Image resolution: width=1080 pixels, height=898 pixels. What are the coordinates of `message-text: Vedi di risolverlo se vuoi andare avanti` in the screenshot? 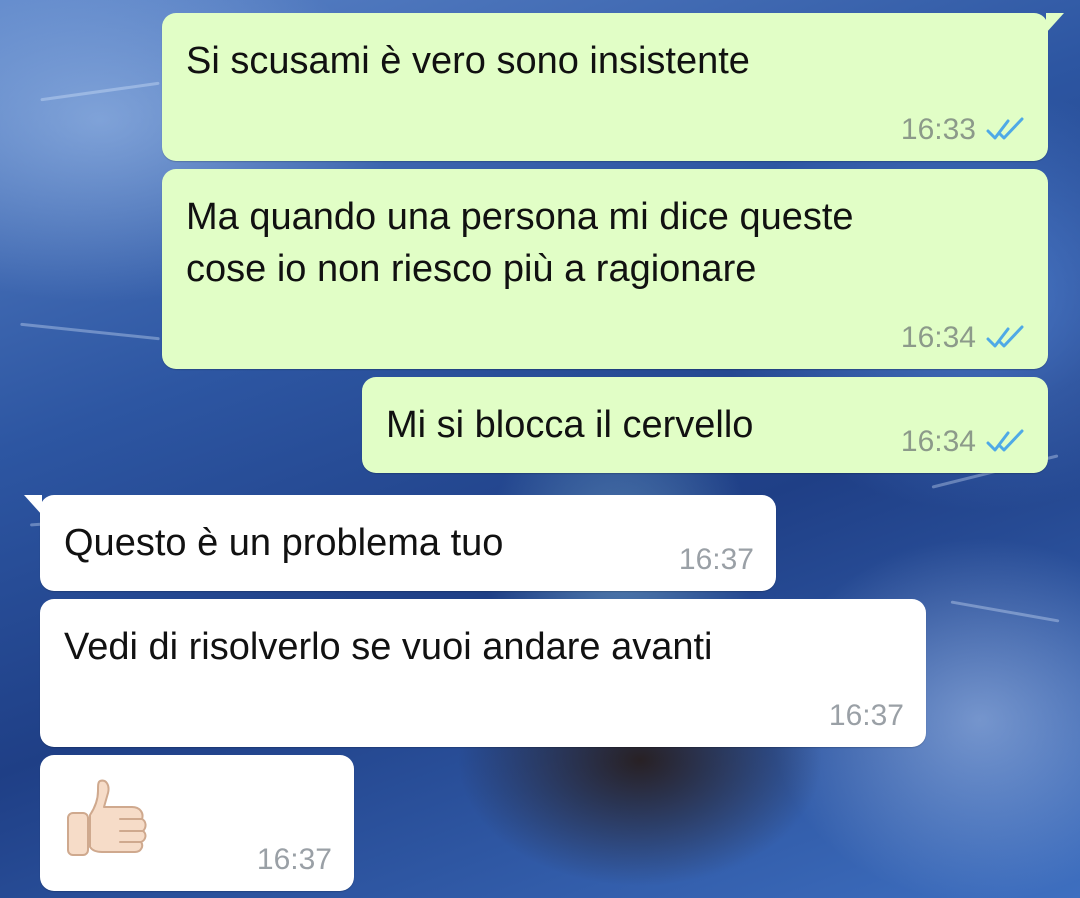 It's located at (388, 647).